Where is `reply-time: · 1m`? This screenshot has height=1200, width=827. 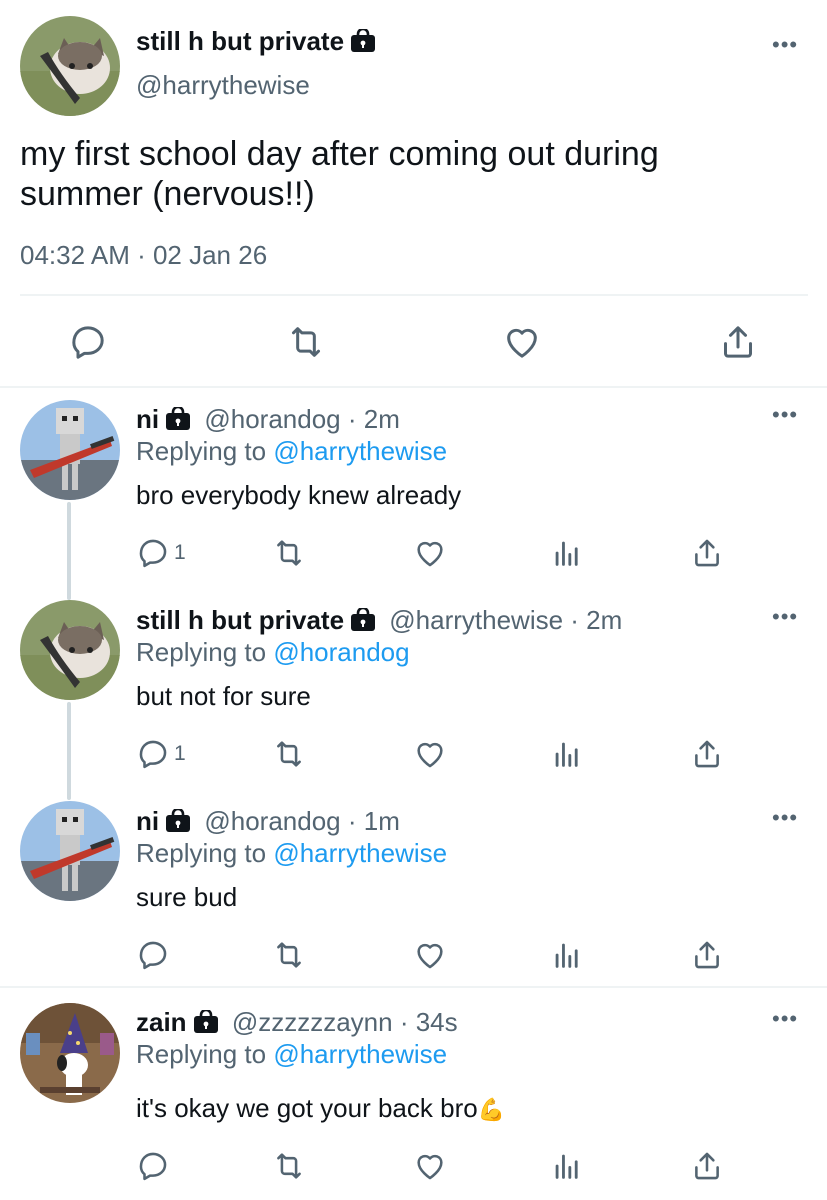 reply-time: · 1m is located at coordinates (374, 821).